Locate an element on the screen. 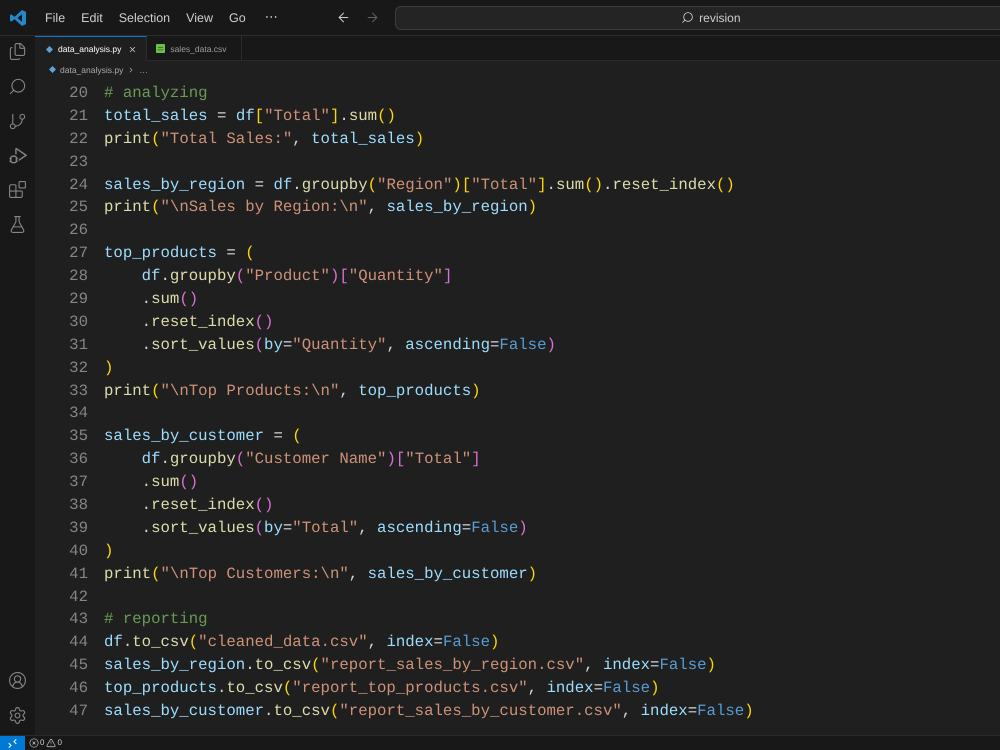 This screenshot has width=1000, height=750. line-number: 23 is located at coordinates (78, 161).